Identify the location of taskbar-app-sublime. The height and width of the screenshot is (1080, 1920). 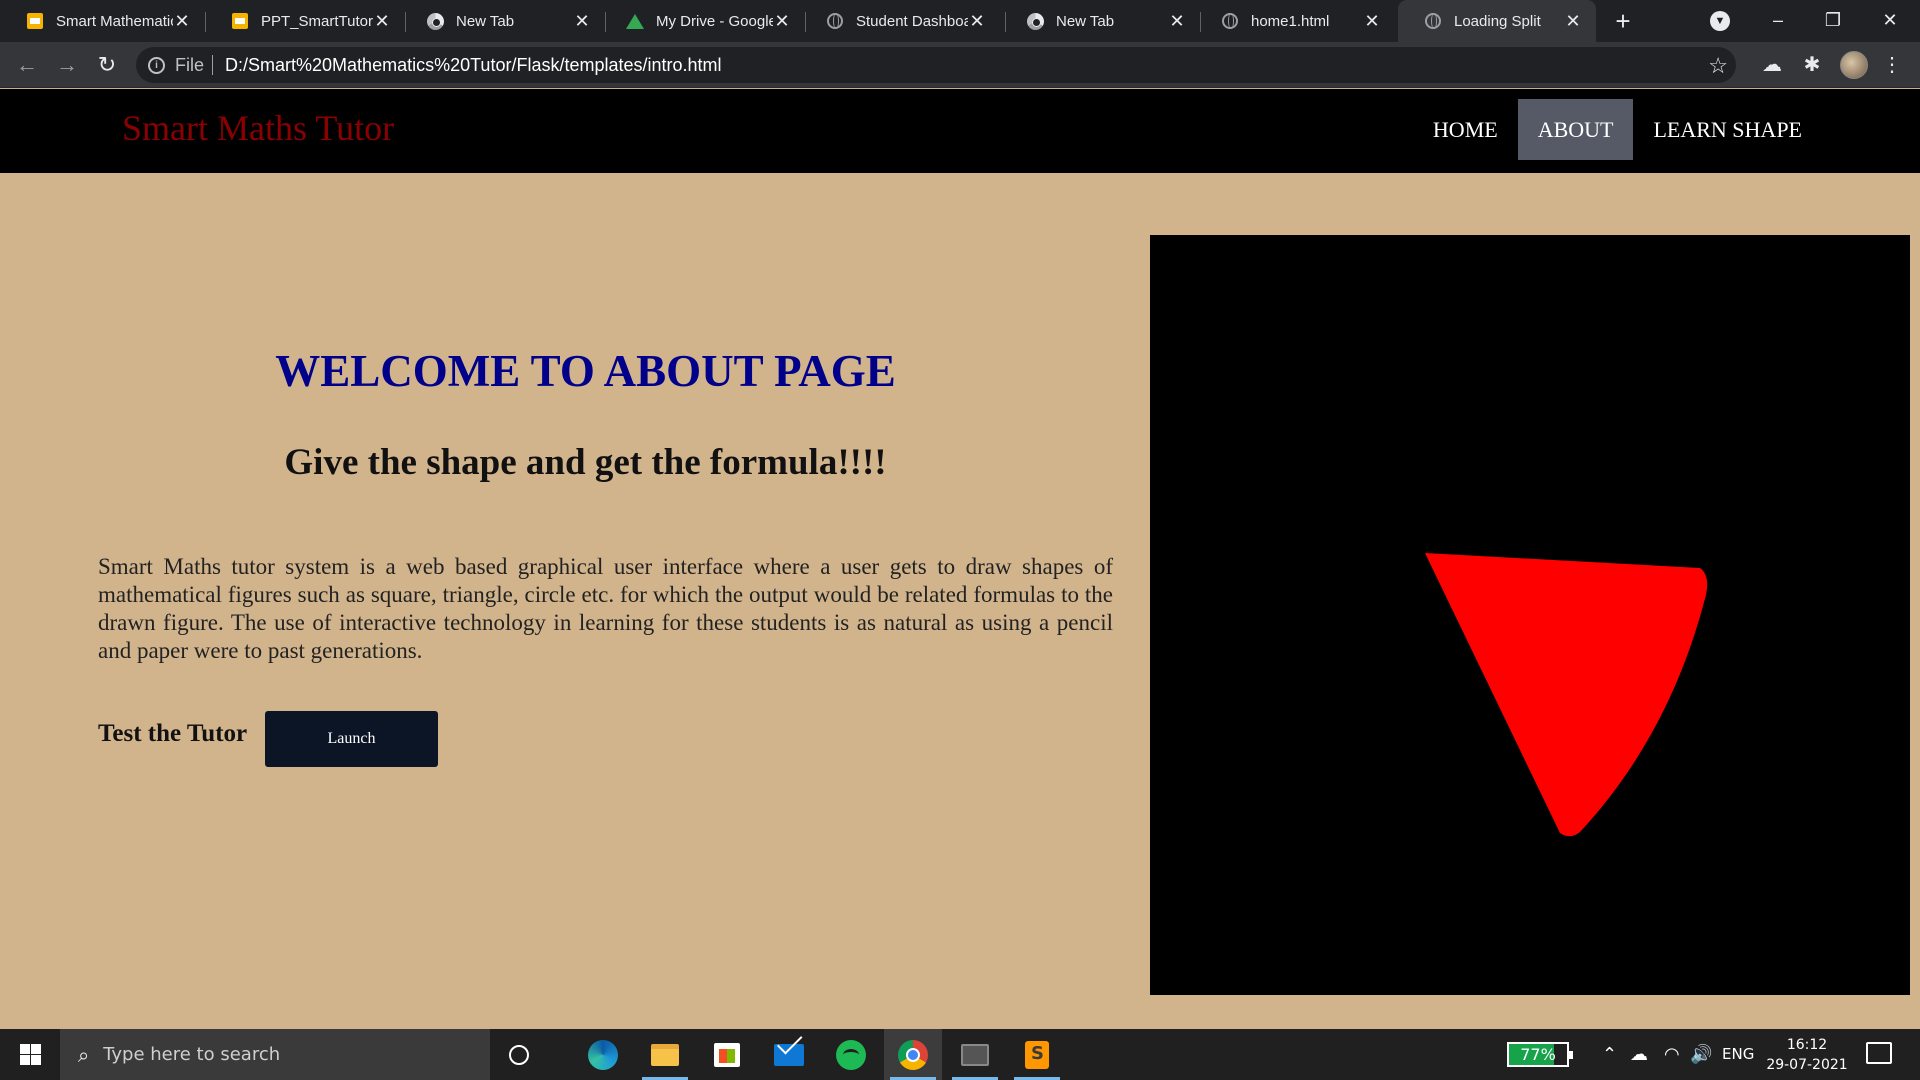
(1037, 1054).